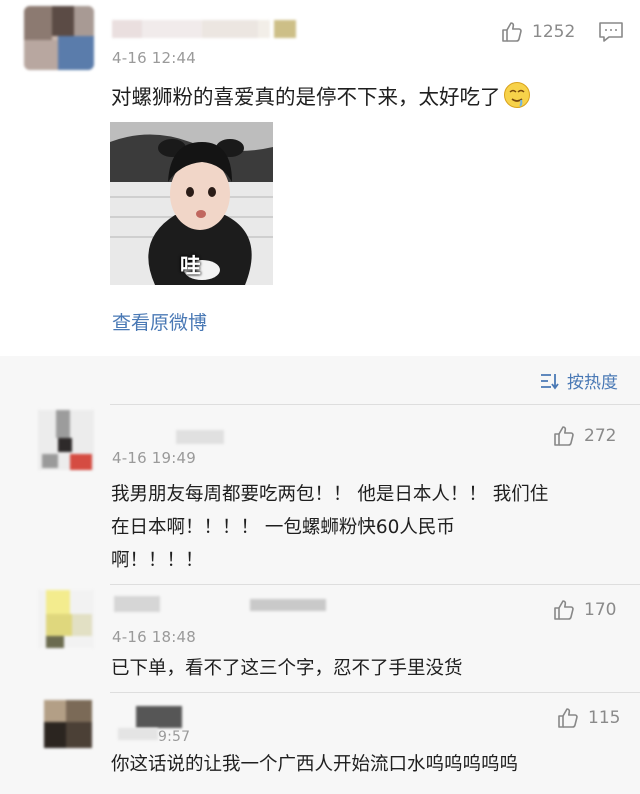 The image size is (640, 794). Describe the element at coordinates (154, 58) in the screenshot. I see `post-time: 4-16 12:44` at that location.